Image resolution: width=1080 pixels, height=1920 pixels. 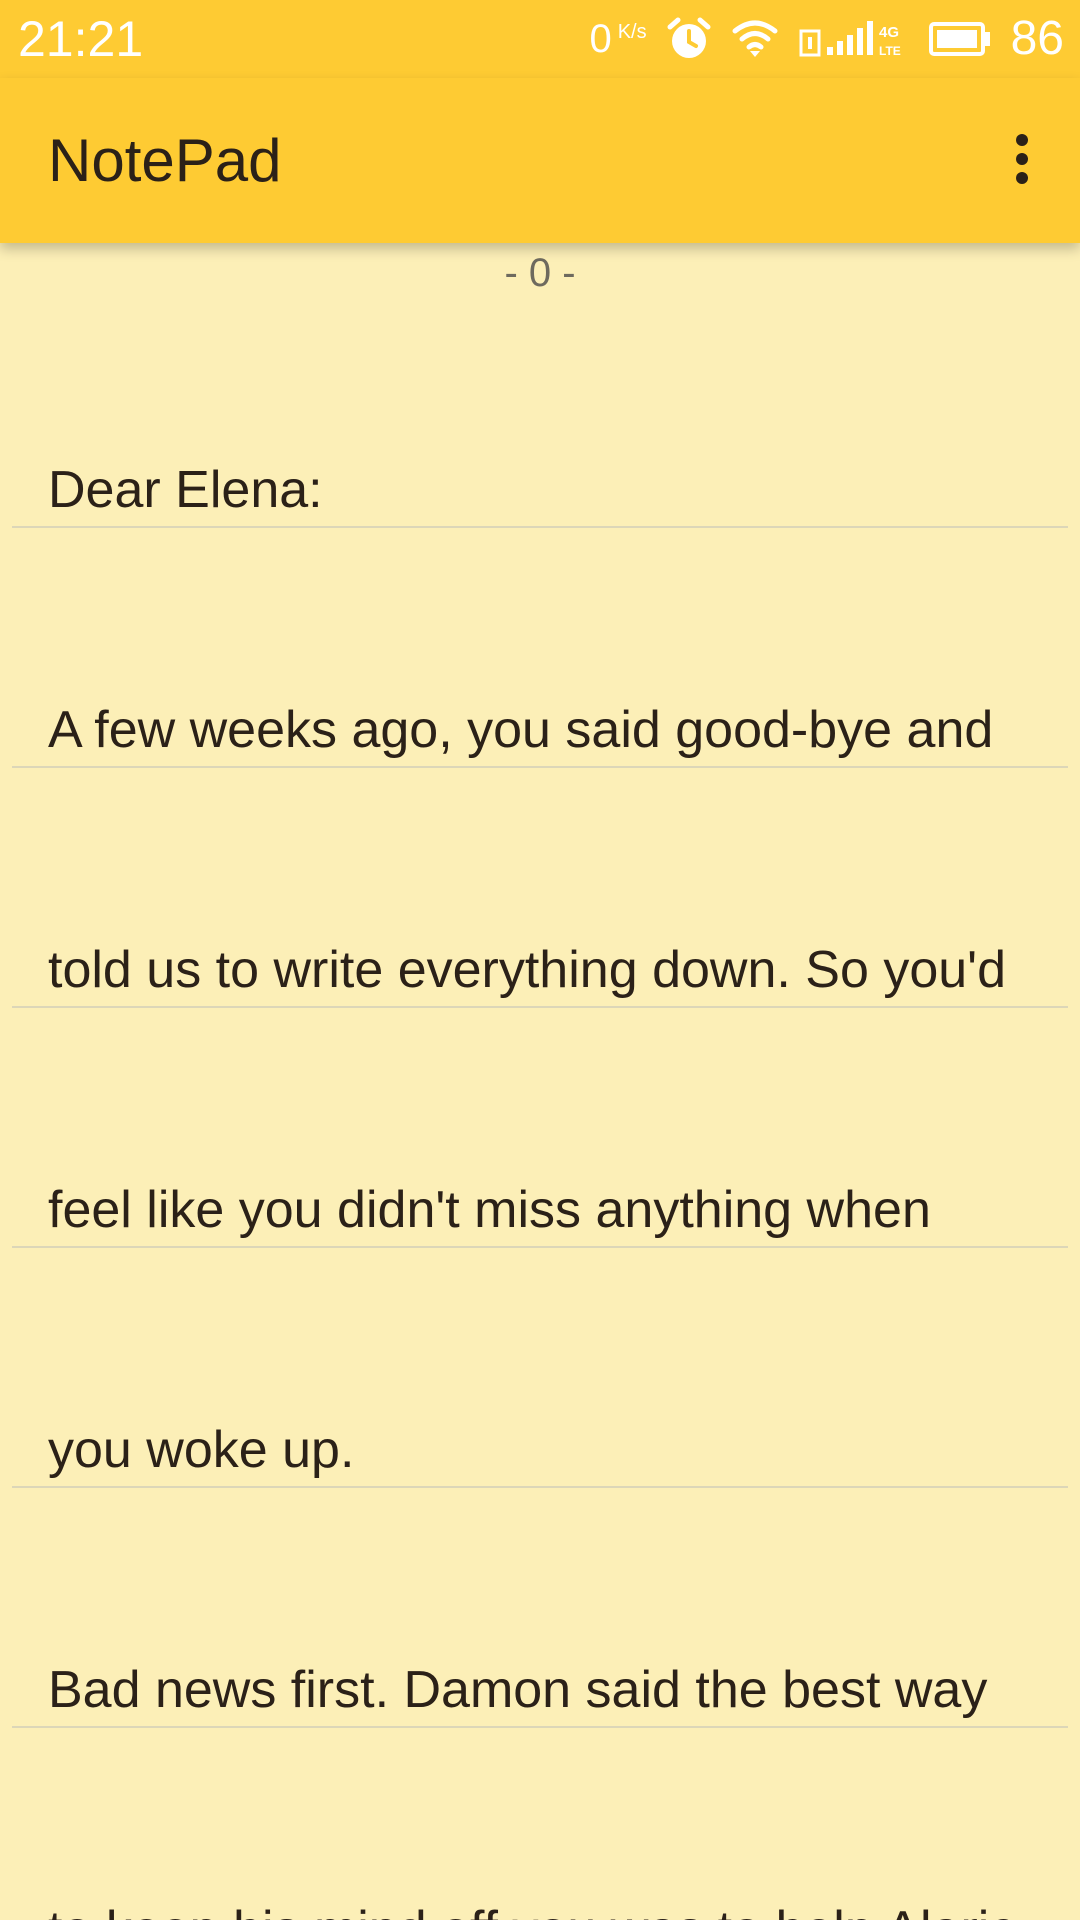 What do you see at coordinates (518, 1690) in the screenshot?
I see `note-line-text: Bad news first. Damon said the best way` at bounding box center [518, 1690].